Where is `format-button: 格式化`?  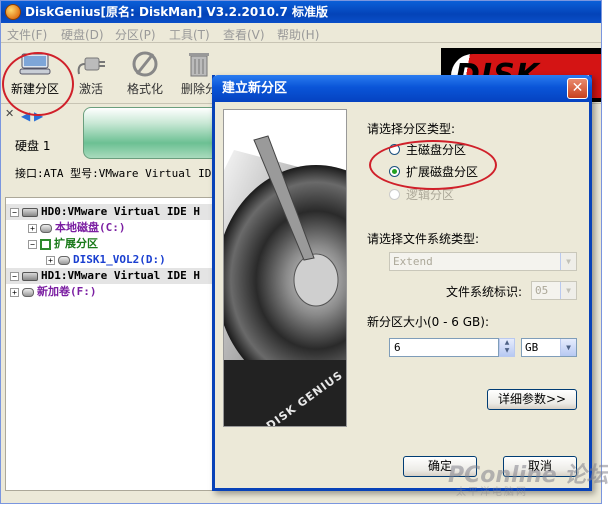 format-button: 格式化 is located at coordinates (145, 74).